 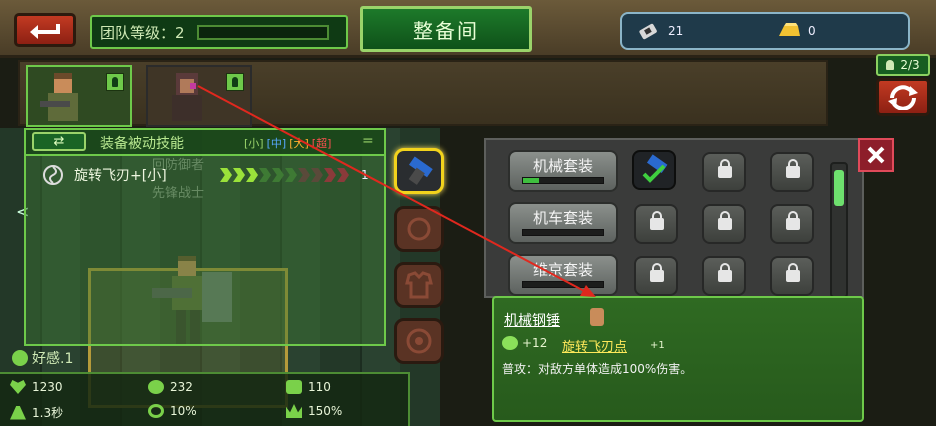 What do you see at coordinates (287, 143) in the screenshot?
I see `skill-tier-legend: [小] [中] [大] [超]` at bounding box center [287, 143].